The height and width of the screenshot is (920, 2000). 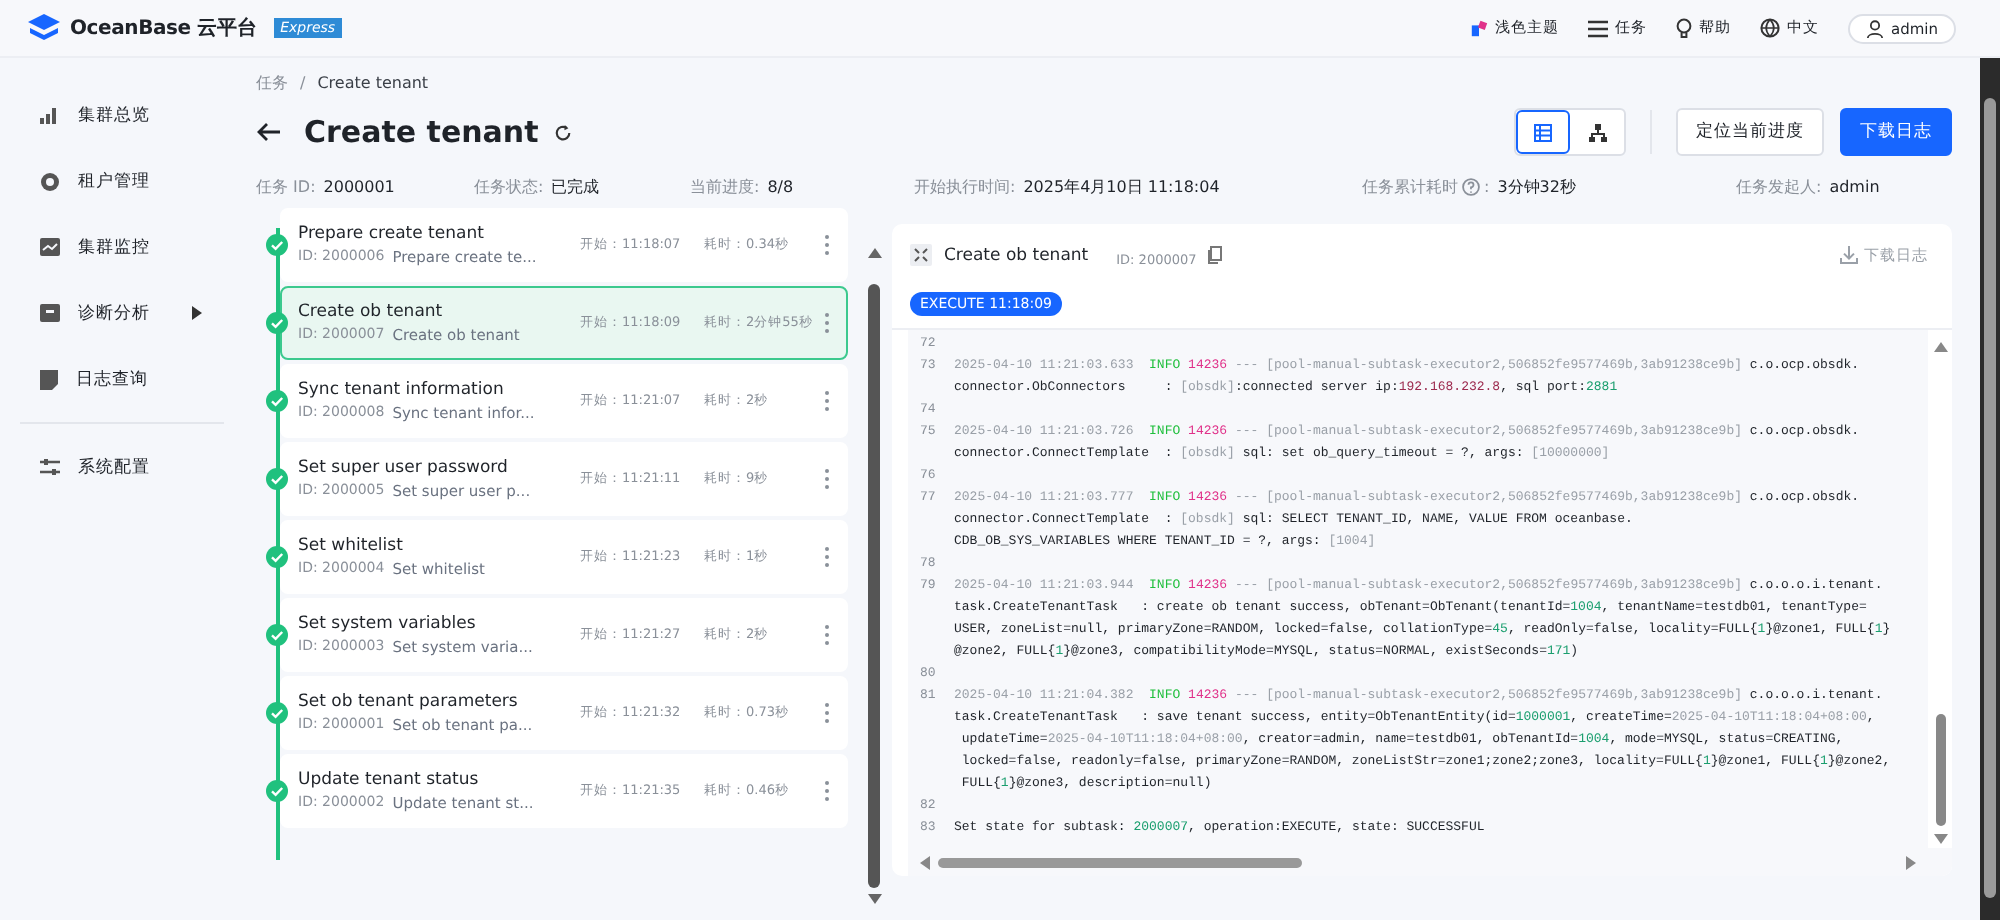 What do you see at coordinates (197, 313) in the screenshot?
I see `caret-icon` at bounding box center [197, 313].